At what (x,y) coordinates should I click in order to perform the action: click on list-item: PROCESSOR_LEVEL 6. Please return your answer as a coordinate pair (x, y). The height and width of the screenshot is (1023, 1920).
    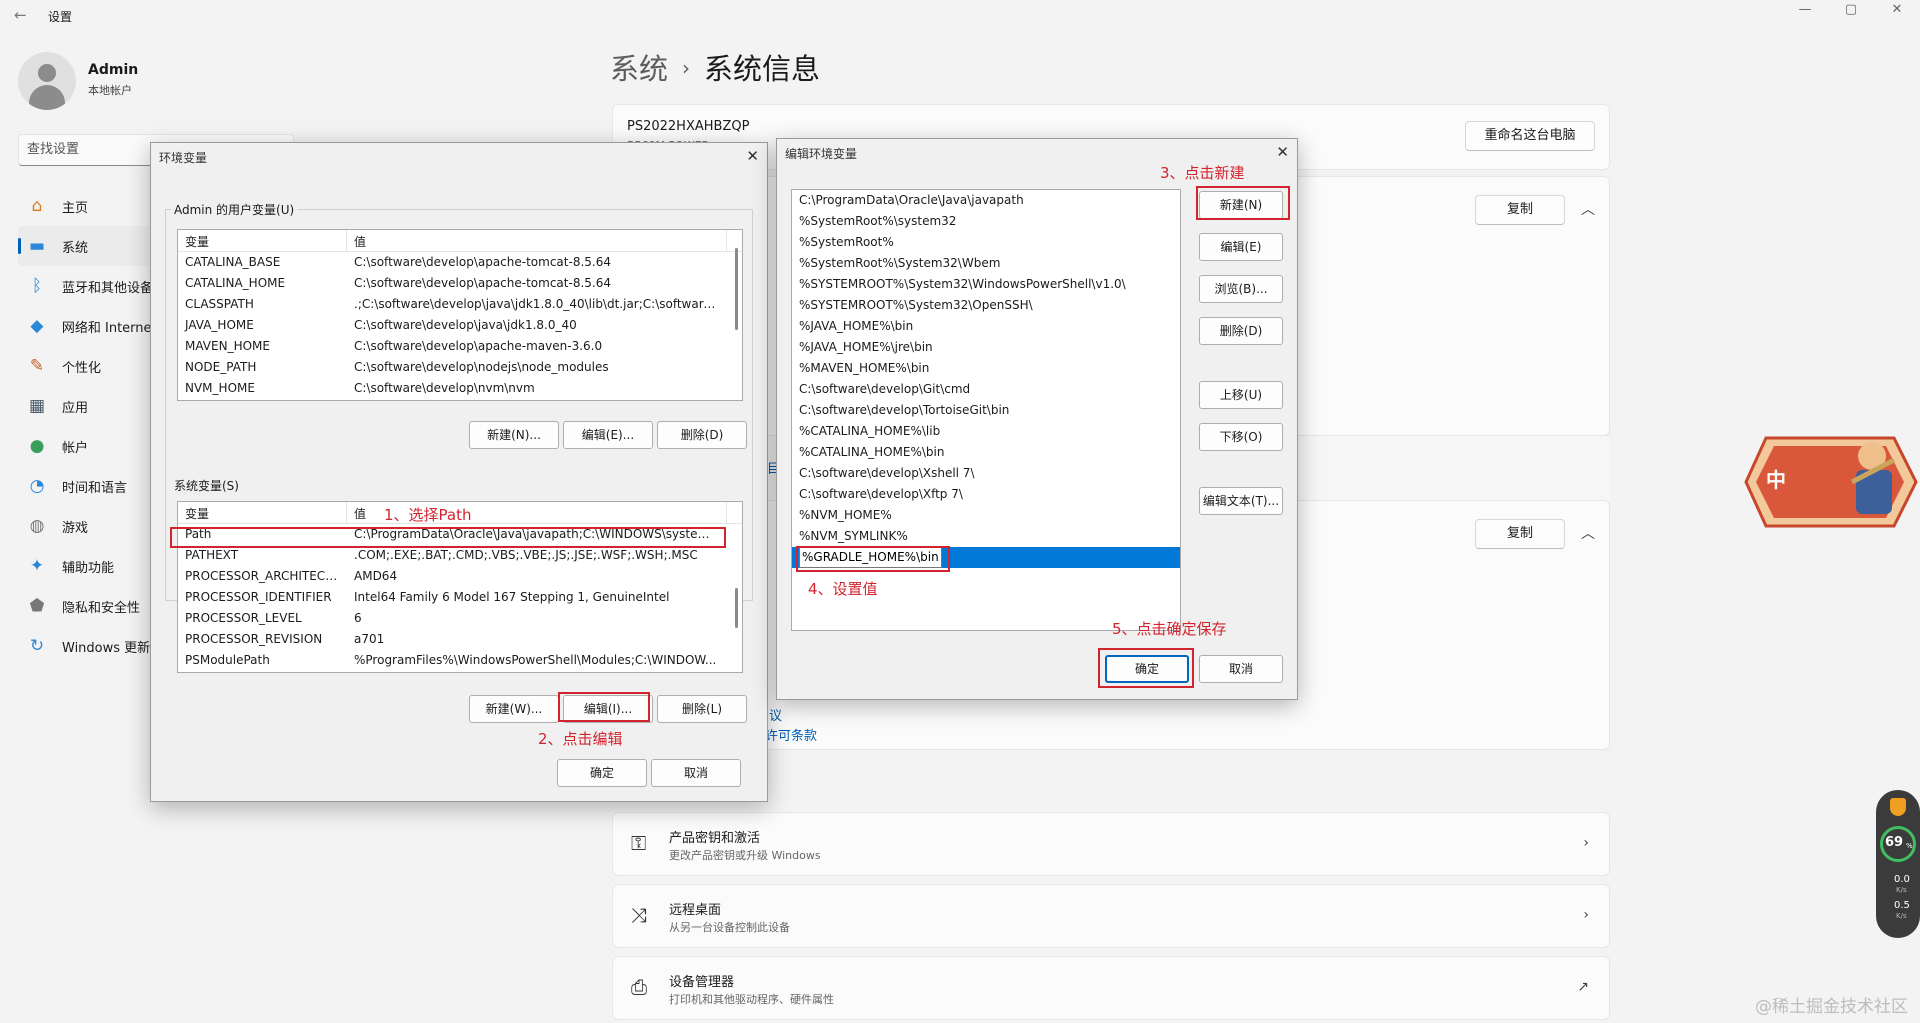
    Looking at the image, I should click on (460, 618).